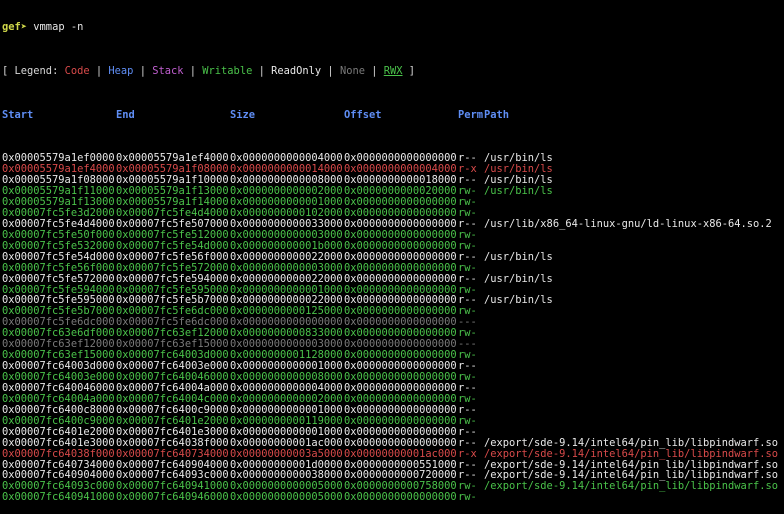  Describe the element at coordinates (172, 443) in the screenshot. I see `cell-end: 0x00007fc64038f000` at that location.